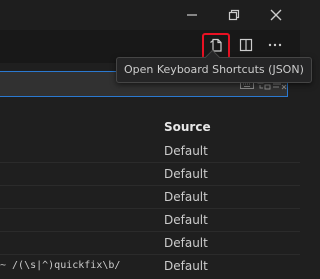  I want to click on when-cell: ~ /(\s|^)quickfix\b/, so click(60, 265).